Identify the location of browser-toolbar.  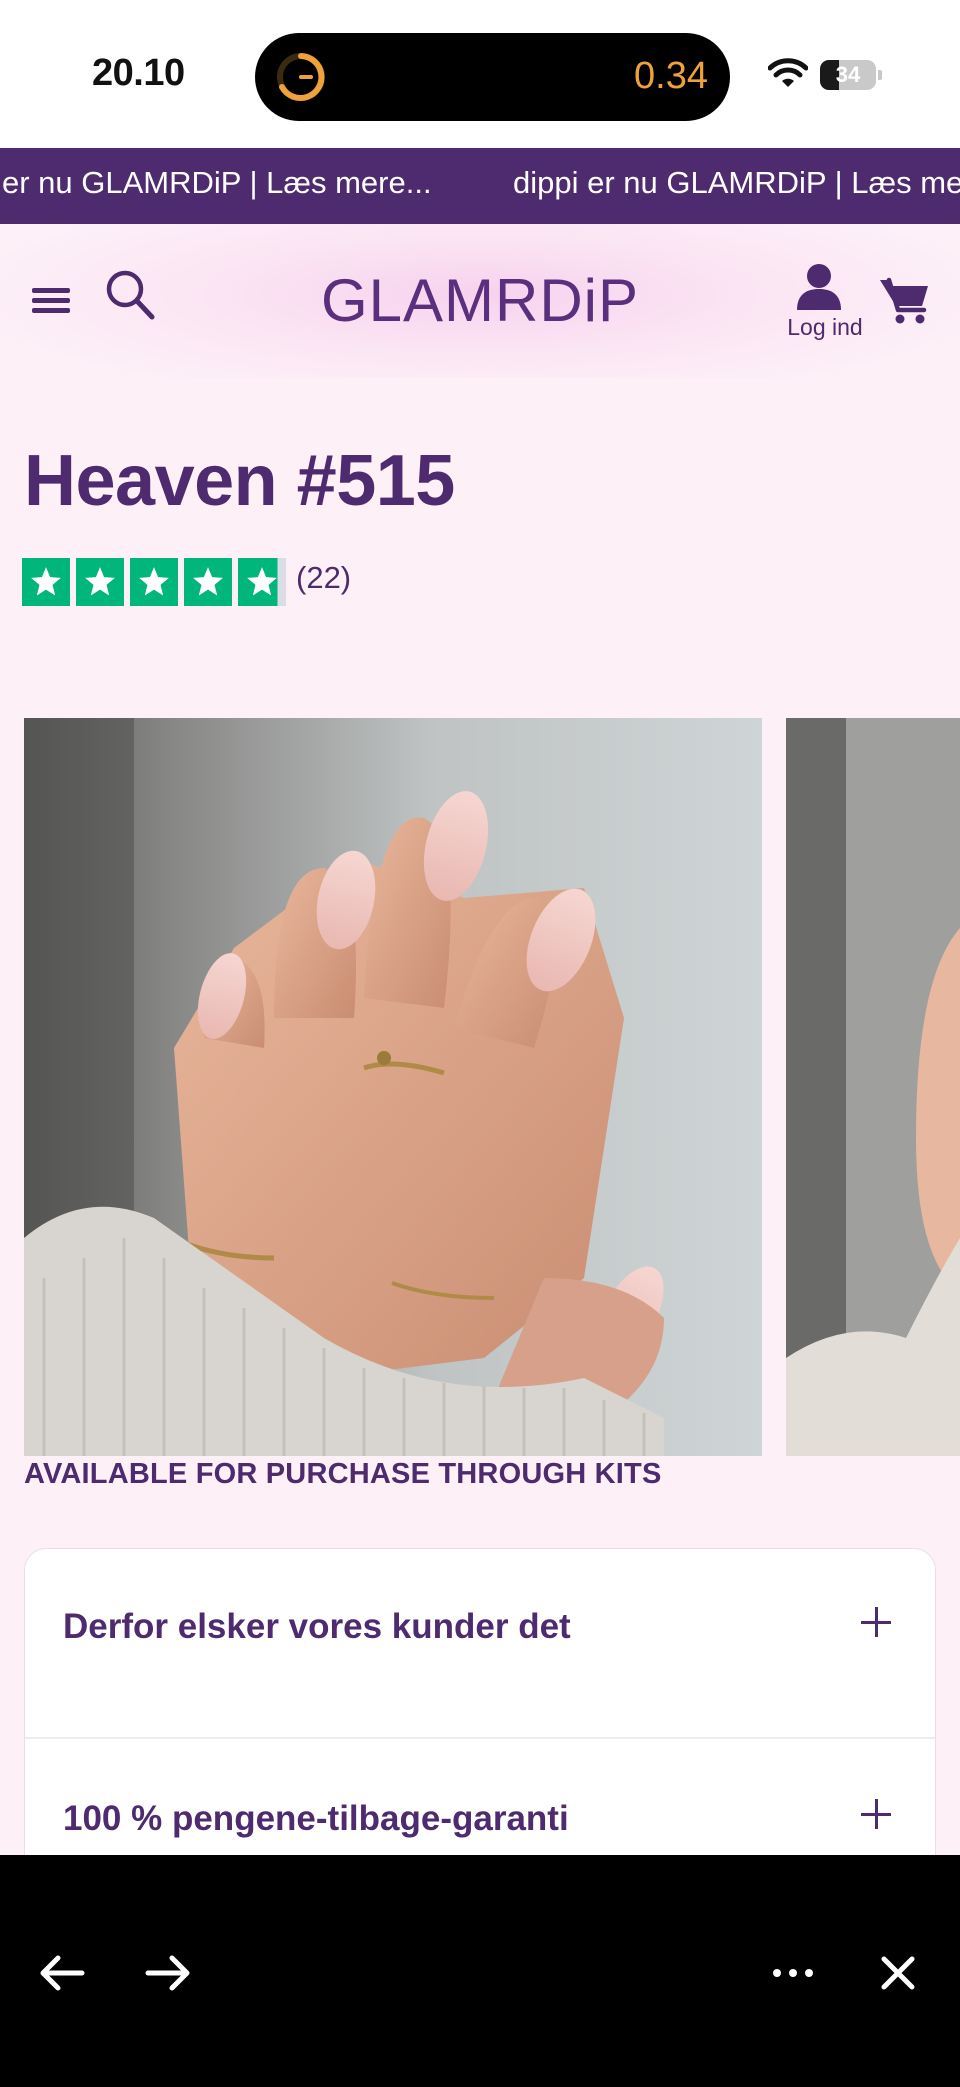
(480, 1971).